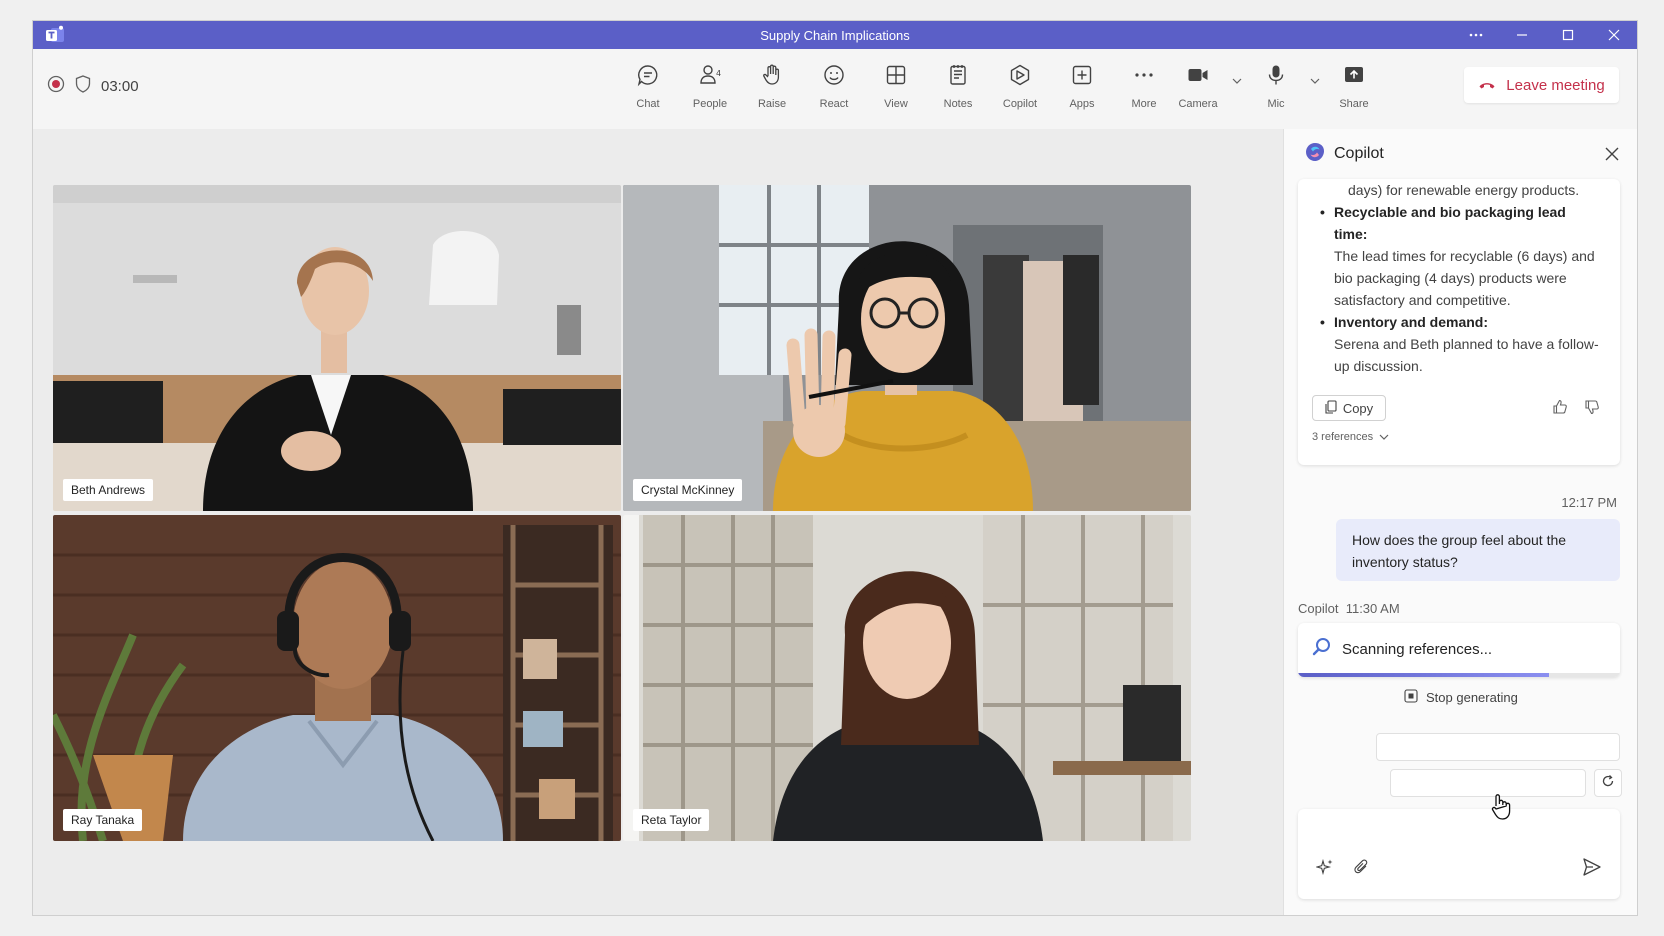  I want to click on chat-label: Chat, so click(648, 104).